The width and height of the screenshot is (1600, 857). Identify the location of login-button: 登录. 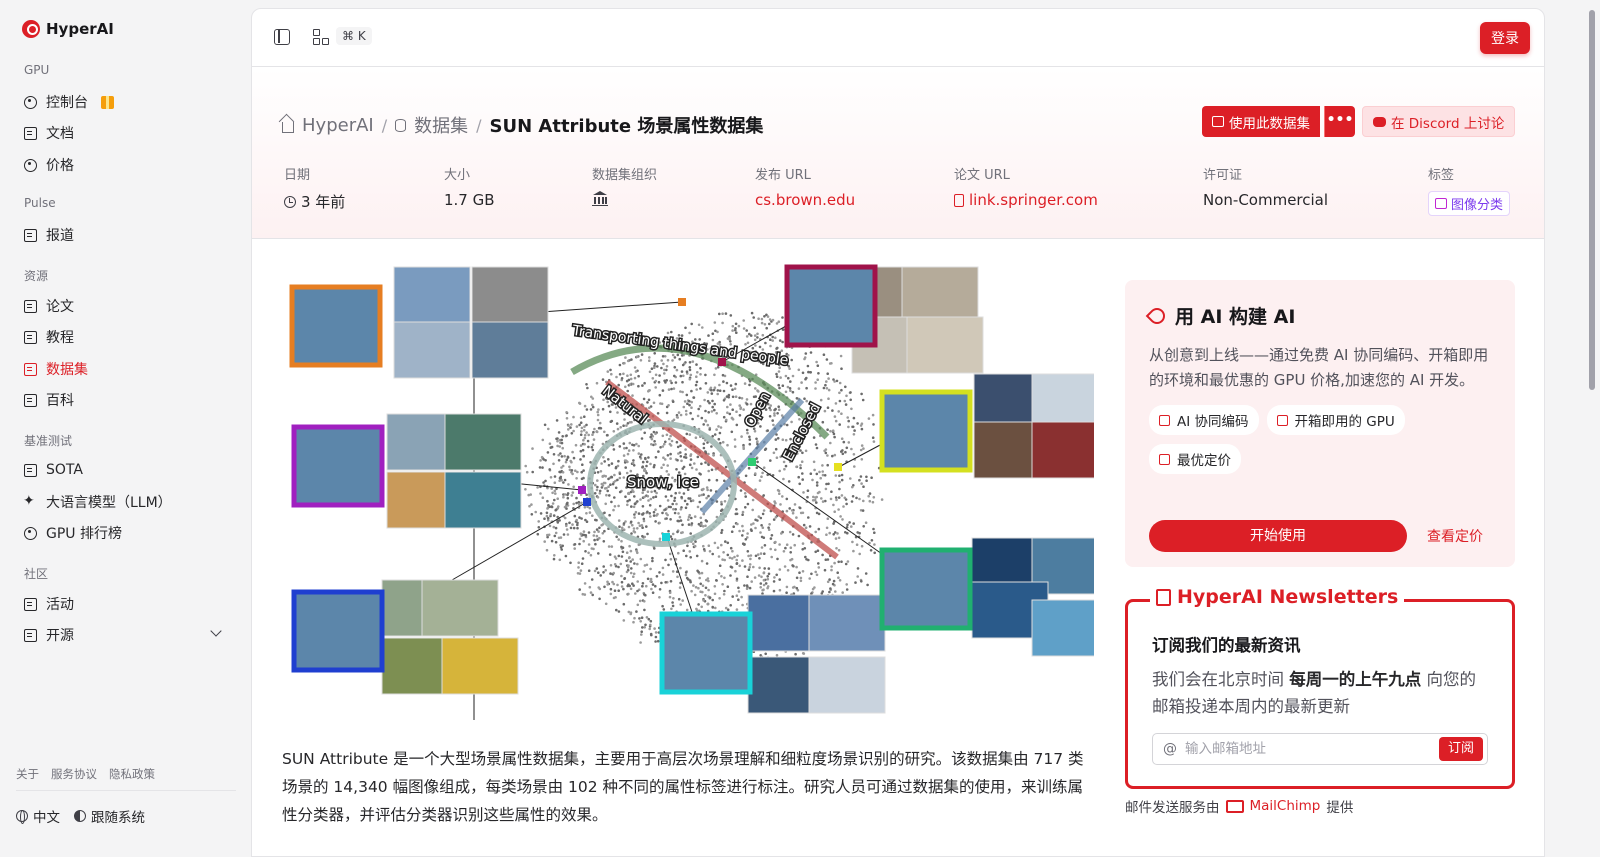
(1505, 38).